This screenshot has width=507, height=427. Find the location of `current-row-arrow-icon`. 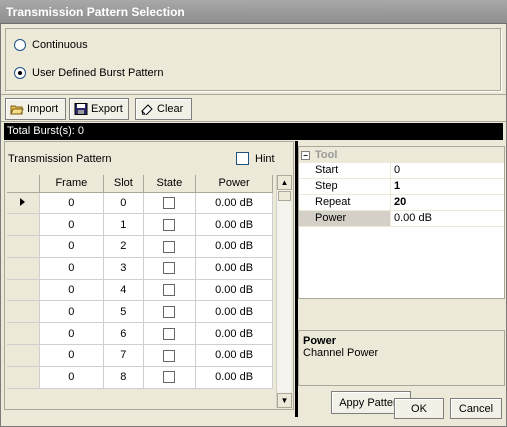

current-row-arrow-icon is located at coordinates (23, 201).